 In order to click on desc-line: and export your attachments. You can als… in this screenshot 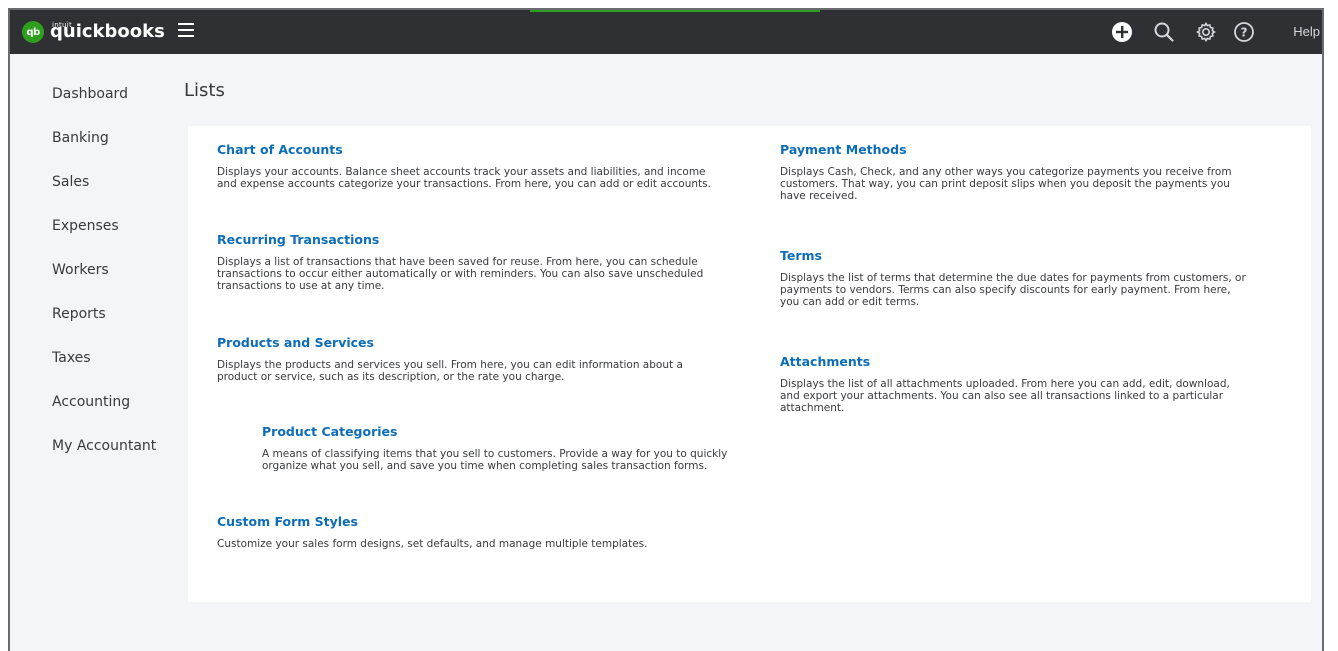, I will do `click(1002, 396)`.